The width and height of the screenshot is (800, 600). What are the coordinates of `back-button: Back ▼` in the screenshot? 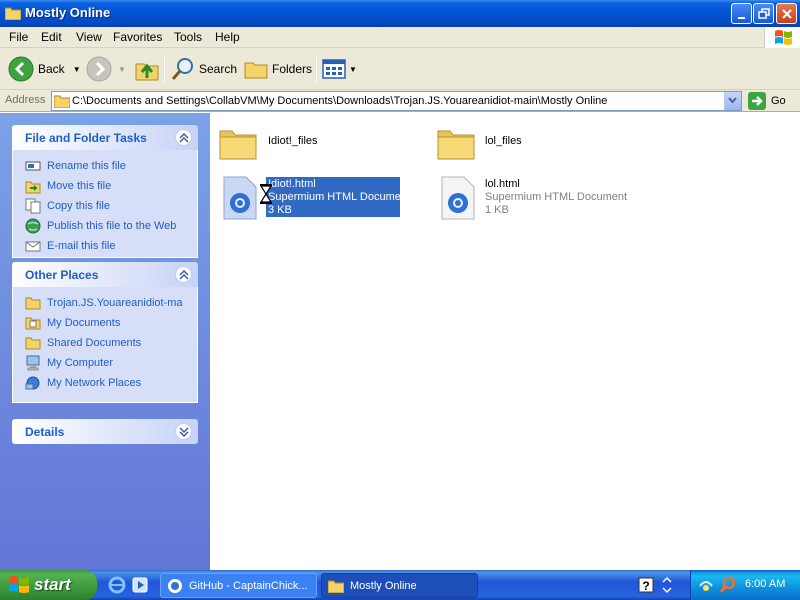 It's located at (44, 69).